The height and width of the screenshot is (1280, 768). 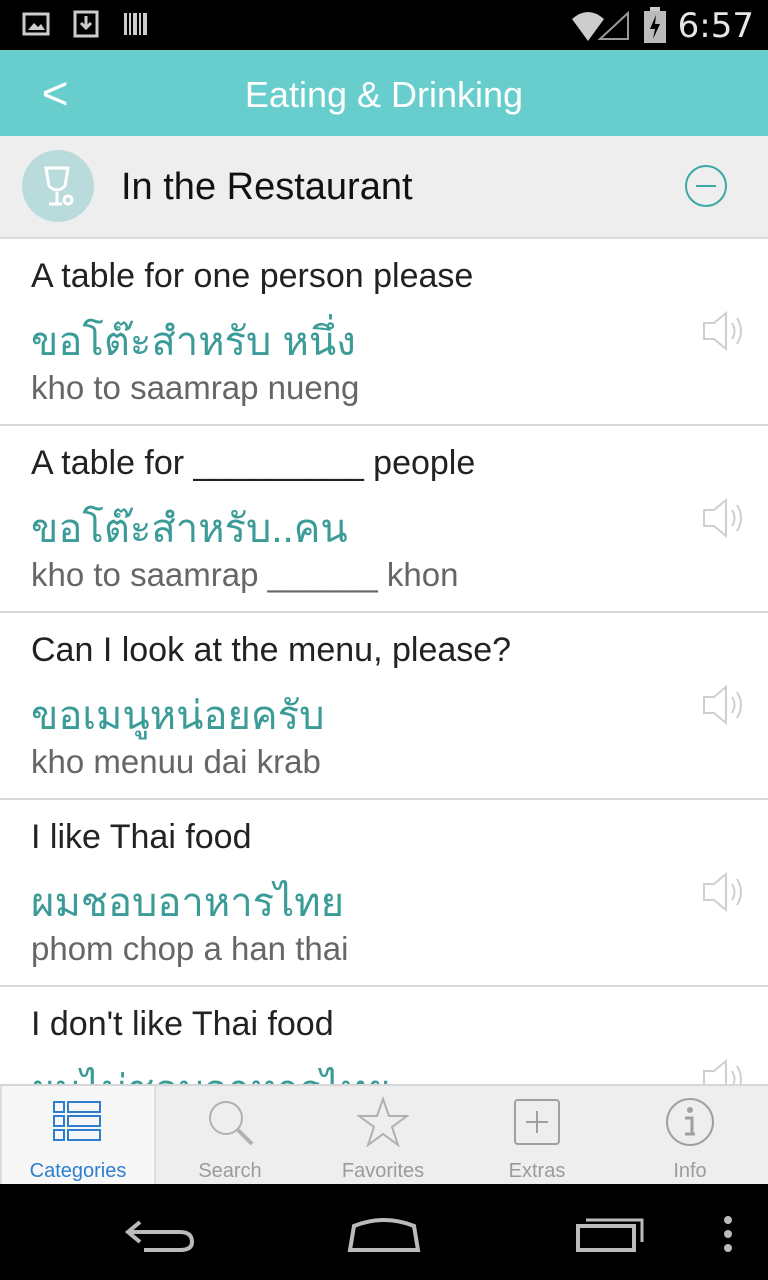 I want to click on phrase-english: A table for one person please, so click(x=252, y=276).